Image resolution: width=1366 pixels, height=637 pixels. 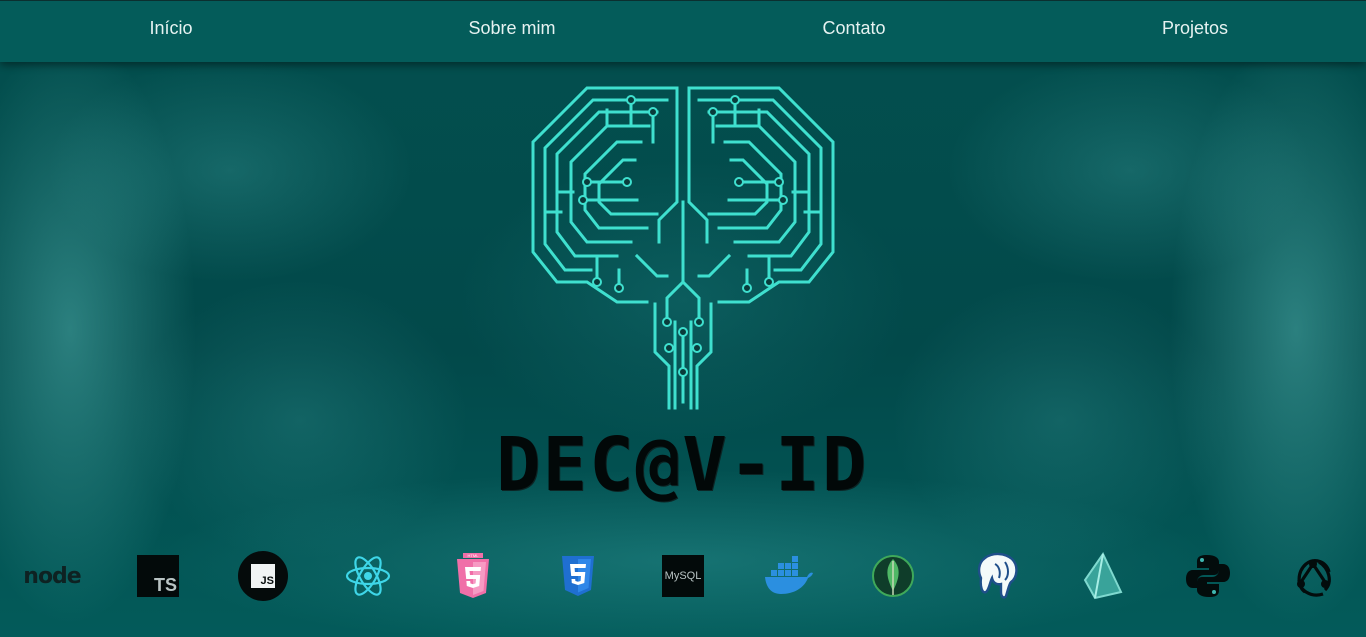 What do you see at coordinates (170, 28) in the screenshot?
I see `nav-link-inicio: Início` at bounding box center [170, 28].